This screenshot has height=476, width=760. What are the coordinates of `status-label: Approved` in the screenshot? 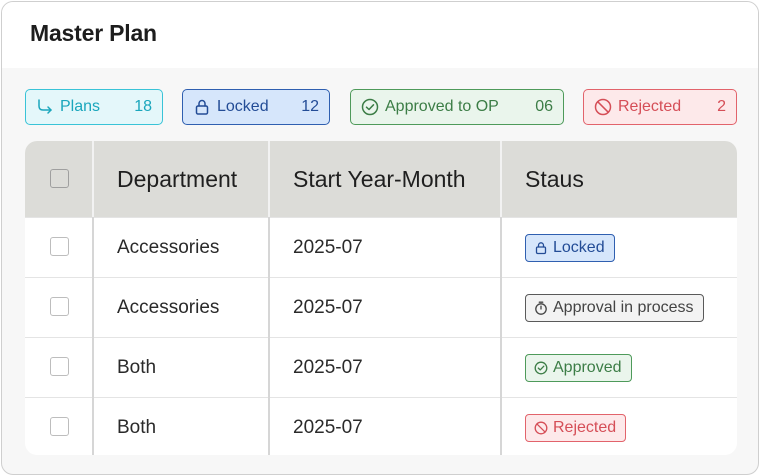 It's located at (587, 367).